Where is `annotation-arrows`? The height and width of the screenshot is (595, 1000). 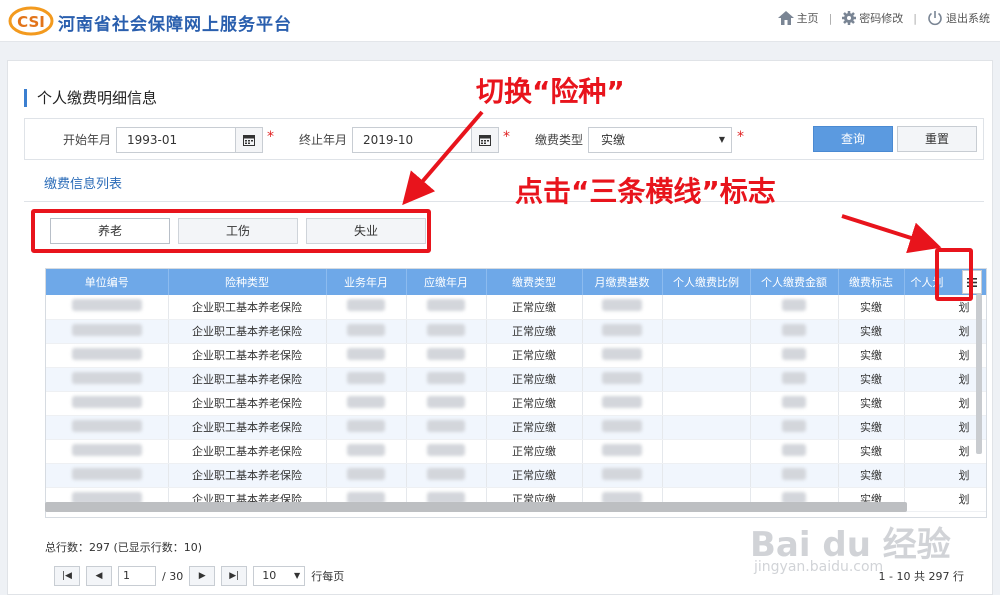 annotation-arrows is located at coordinates (672, 182).